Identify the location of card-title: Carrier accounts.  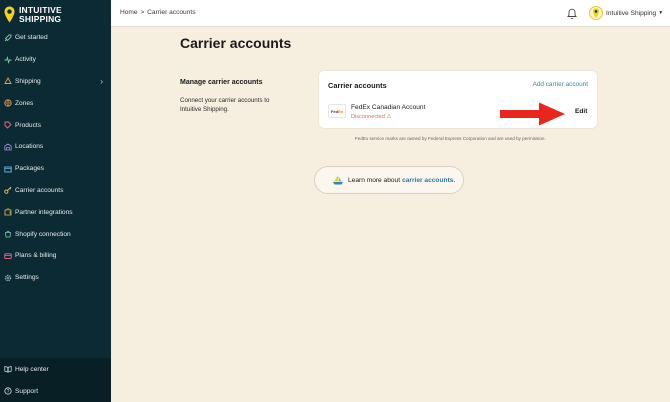
(357, 85).